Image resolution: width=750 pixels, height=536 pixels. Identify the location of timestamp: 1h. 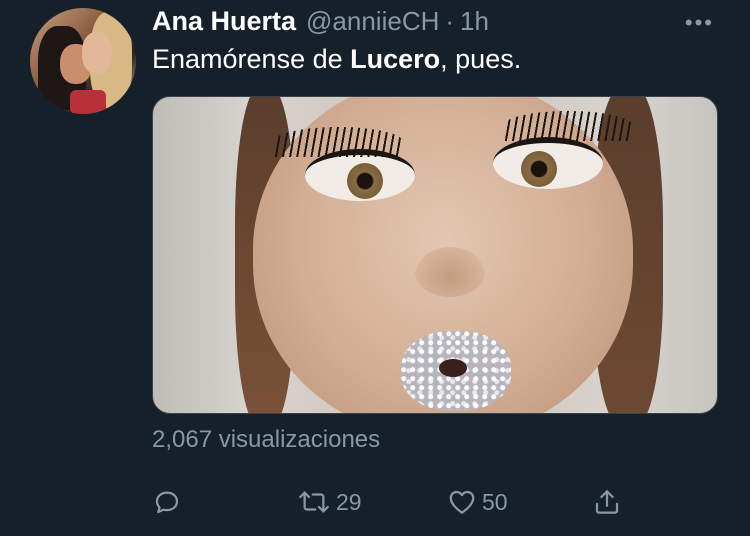
(474, 21).